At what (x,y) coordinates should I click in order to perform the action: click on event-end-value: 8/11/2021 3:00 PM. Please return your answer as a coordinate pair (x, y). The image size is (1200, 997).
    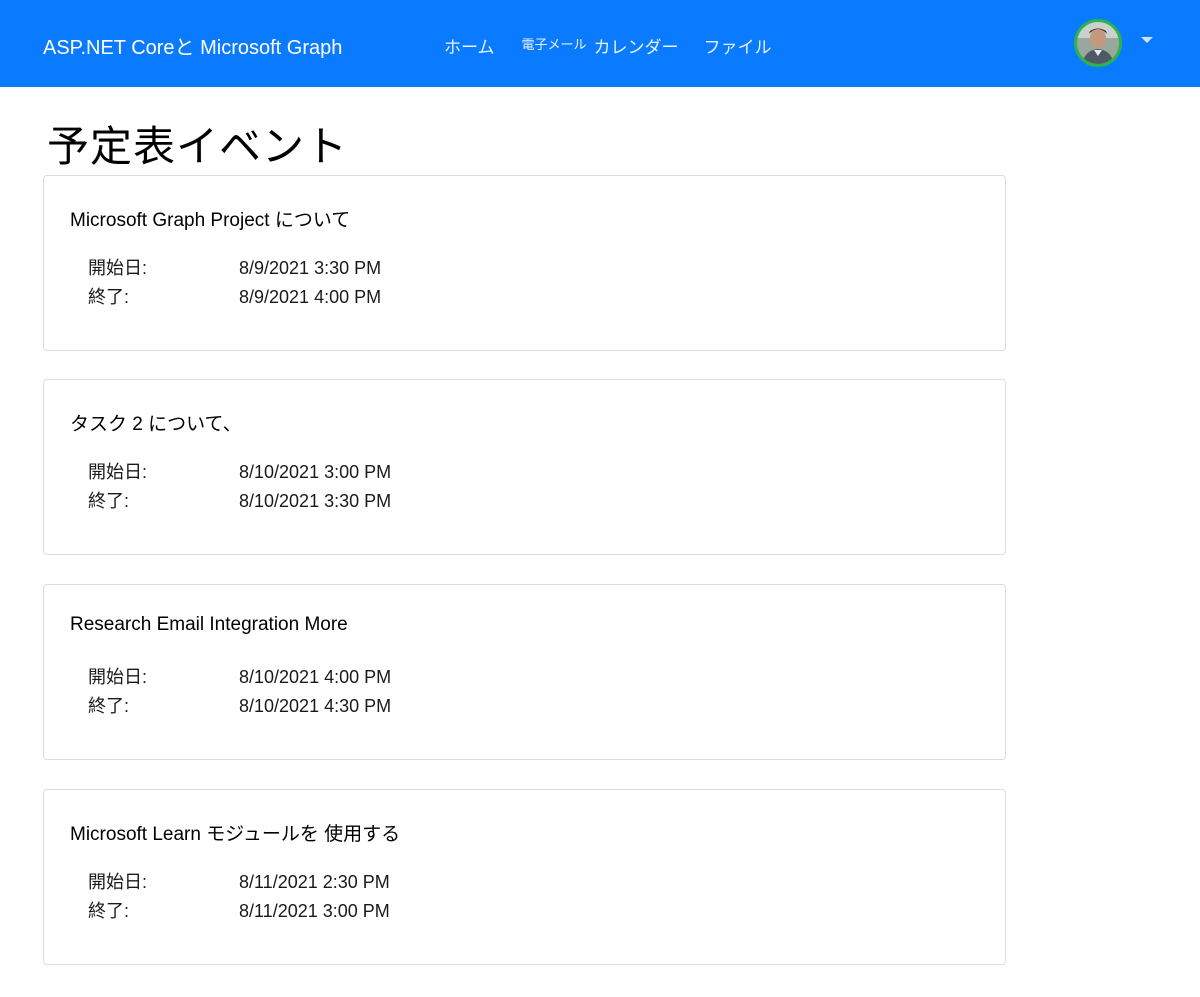
    Looking at the image, I should click on (314, 911).